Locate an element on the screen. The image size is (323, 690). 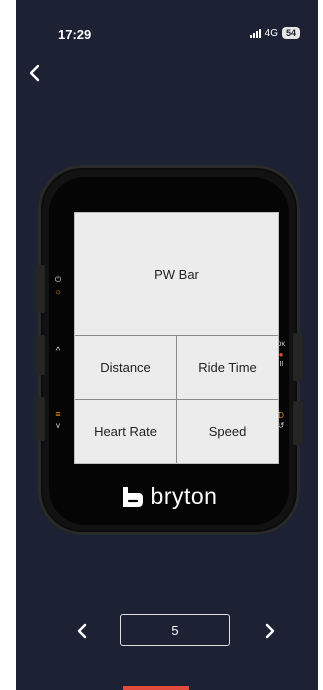
menu-down-button is located at coordinates (40, 419).